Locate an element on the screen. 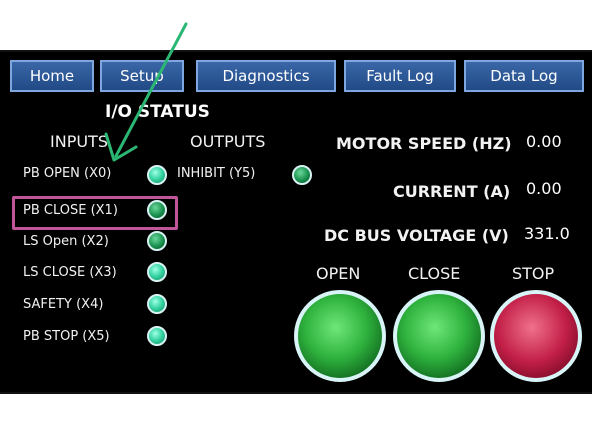  motor-speed-value: 0.00 is located at coordinates (544, 141).